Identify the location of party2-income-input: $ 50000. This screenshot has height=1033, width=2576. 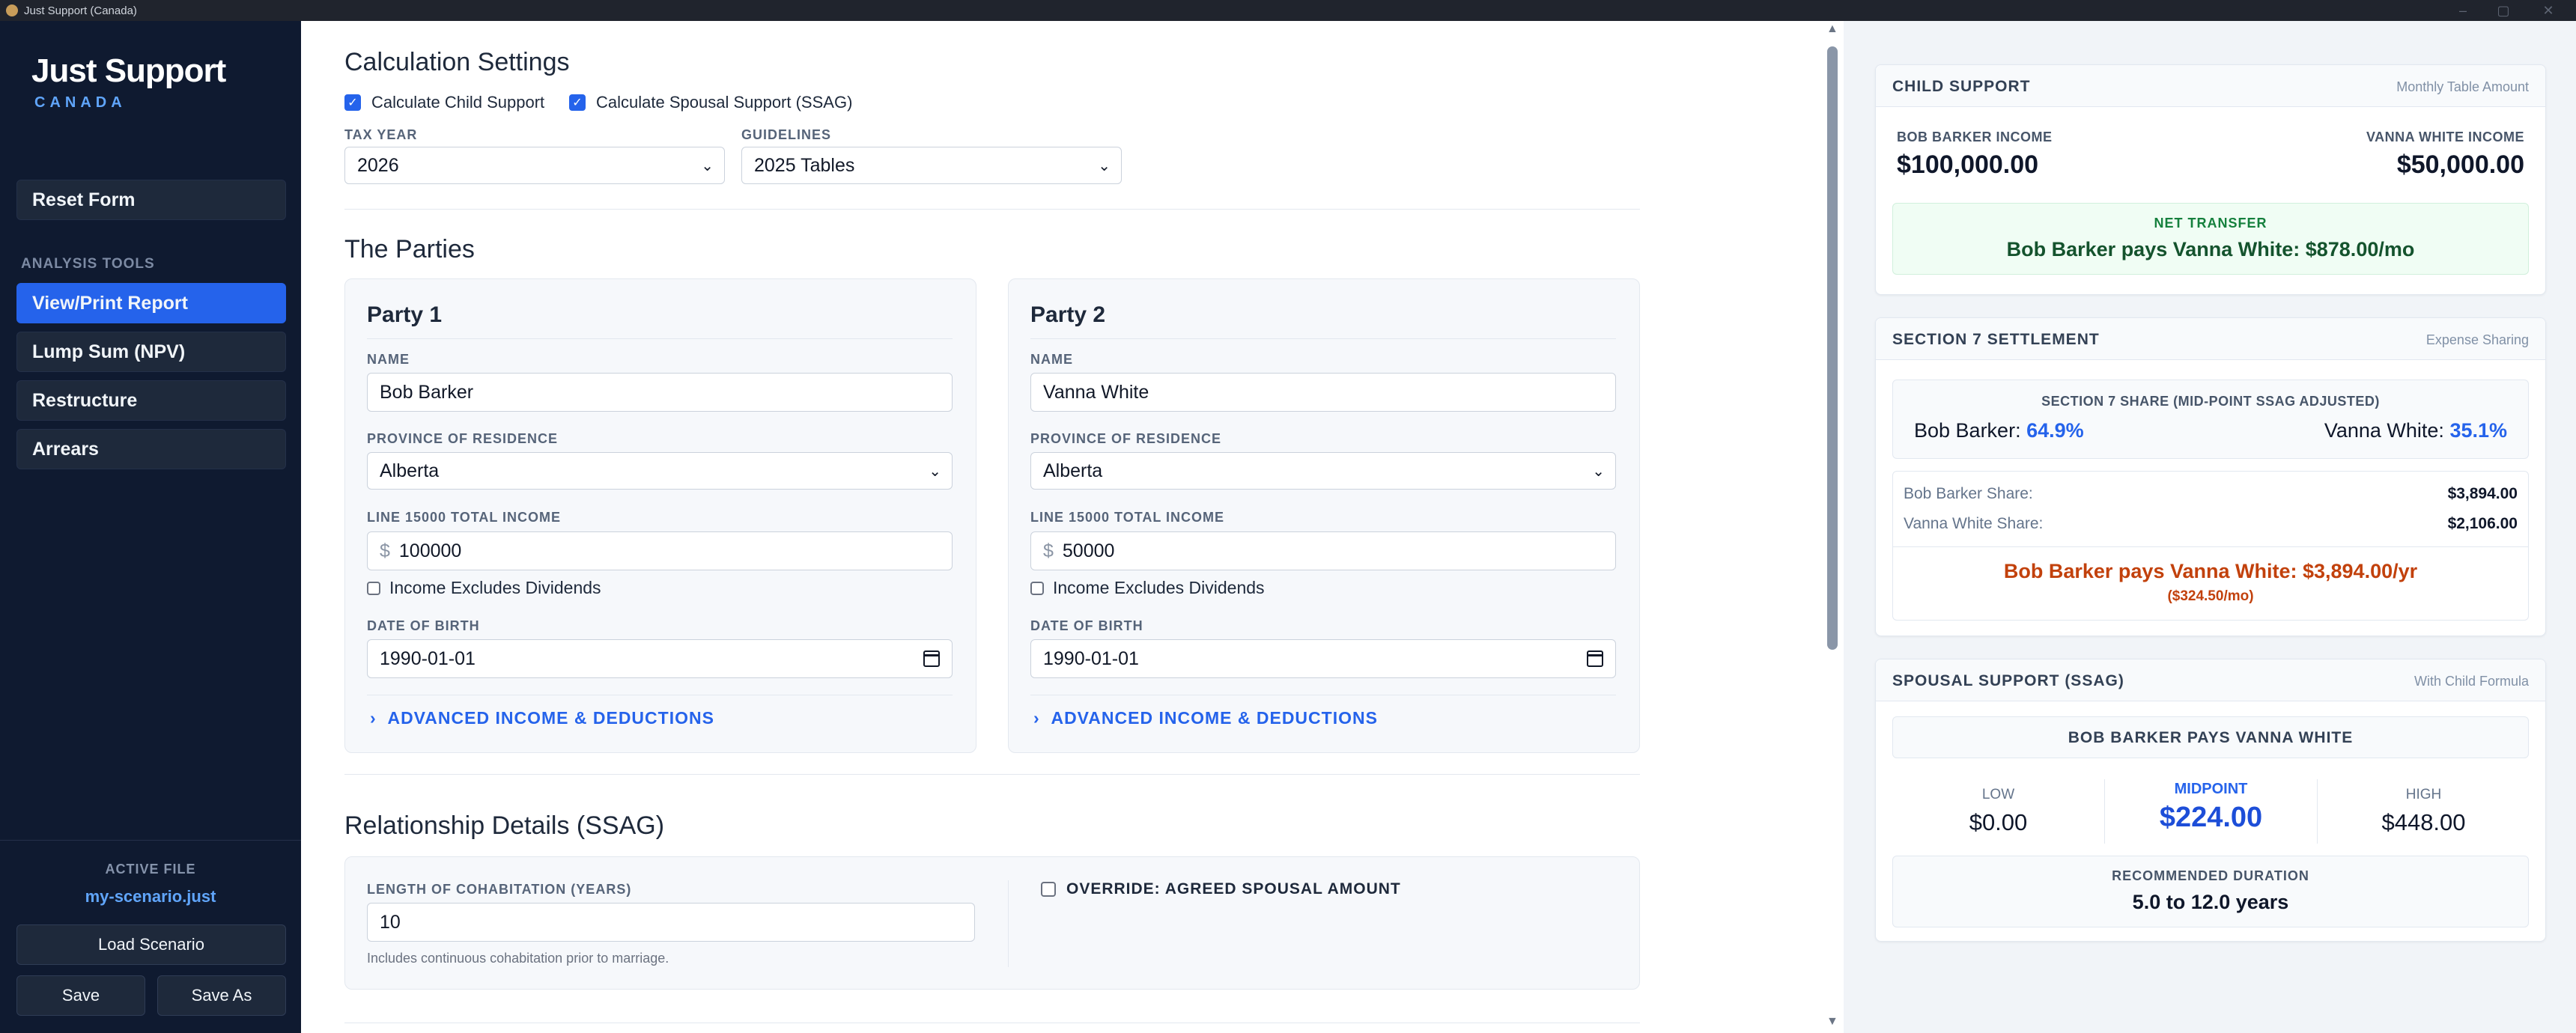
(1323, 550).